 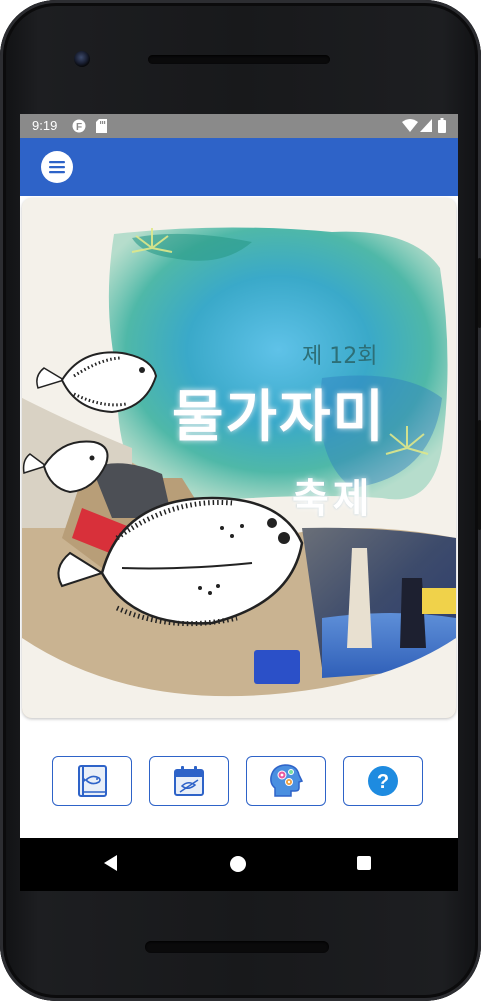 I want to click on bottom-speaker, so click(x=237, y=947).